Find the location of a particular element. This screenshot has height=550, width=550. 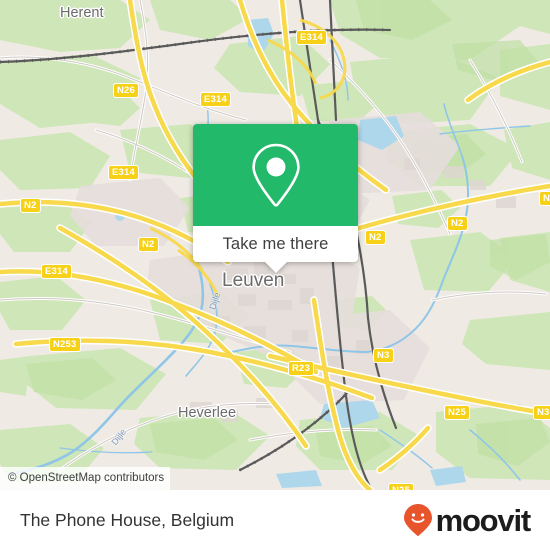

place-label: Leuven is located at coordinates (253, 280).